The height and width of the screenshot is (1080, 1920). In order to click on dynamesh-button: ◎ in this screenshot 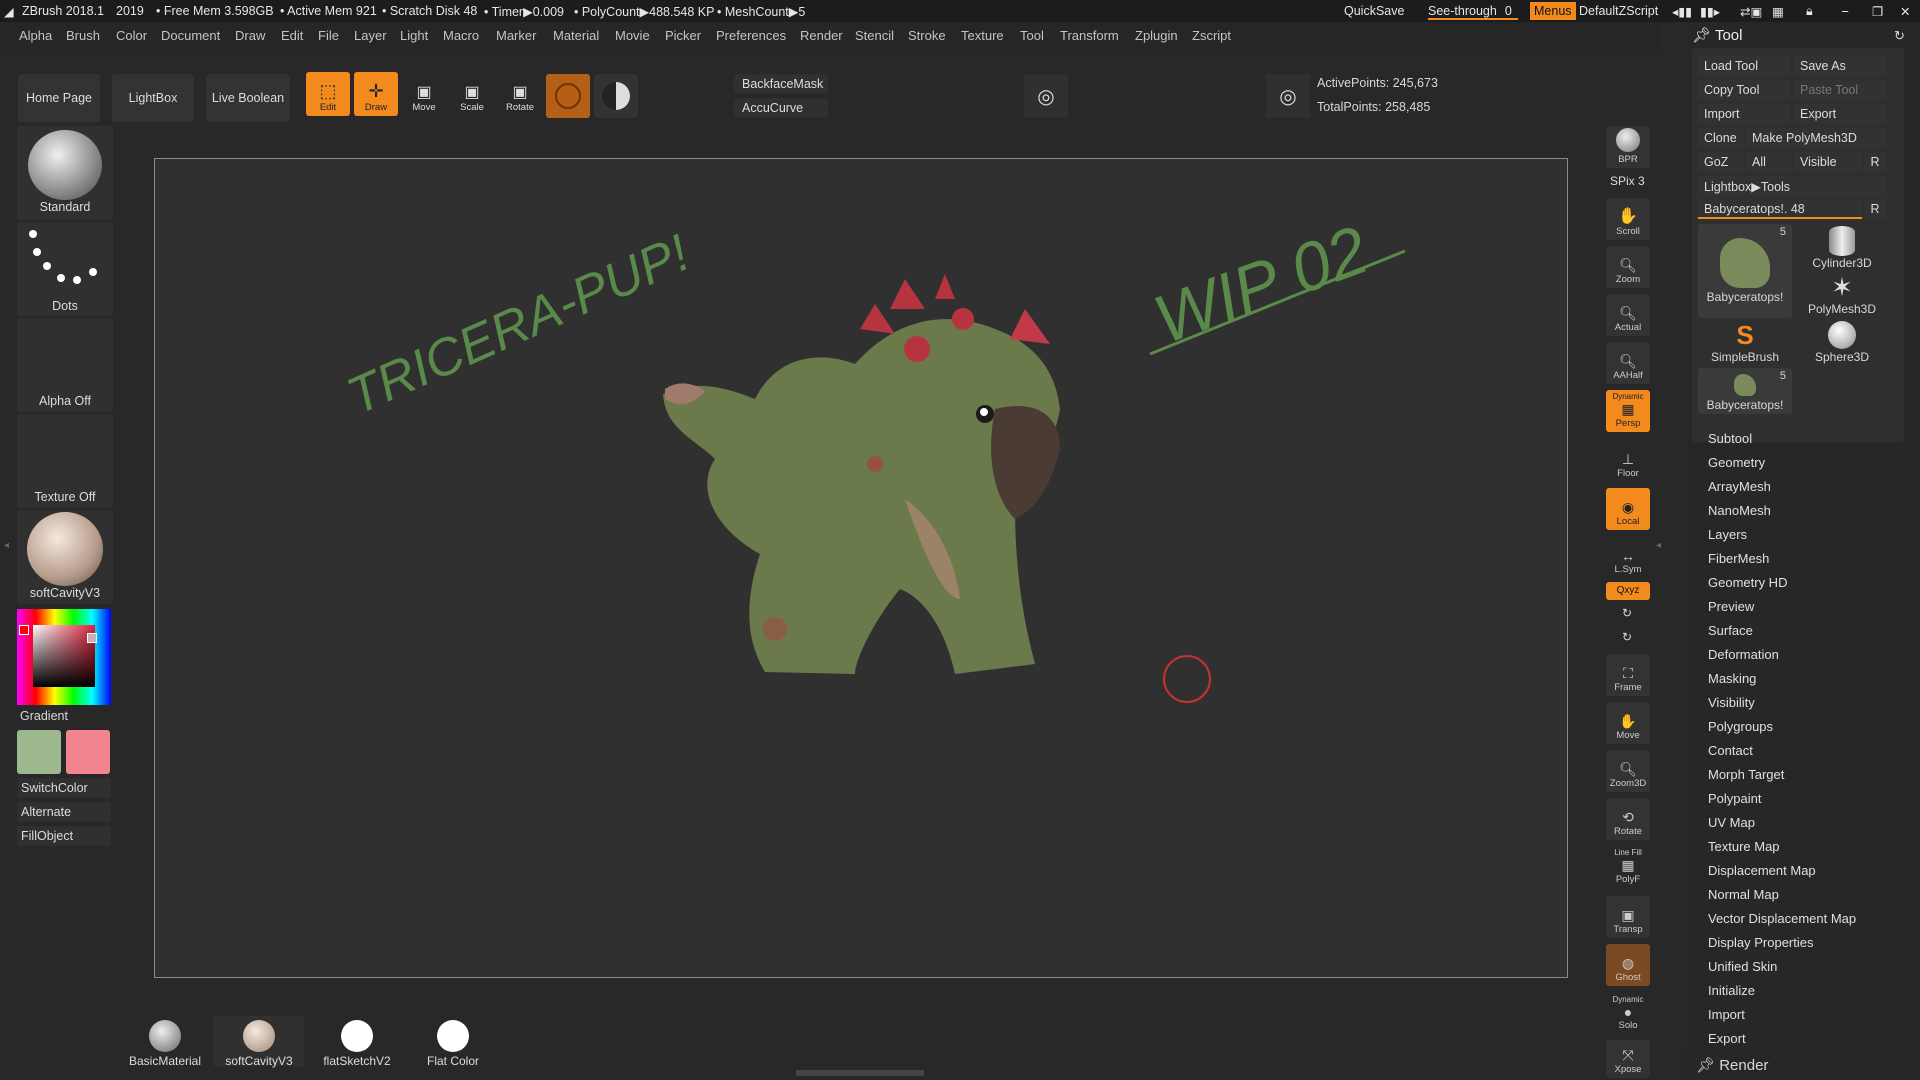, I will do `click(1288, 96)`.